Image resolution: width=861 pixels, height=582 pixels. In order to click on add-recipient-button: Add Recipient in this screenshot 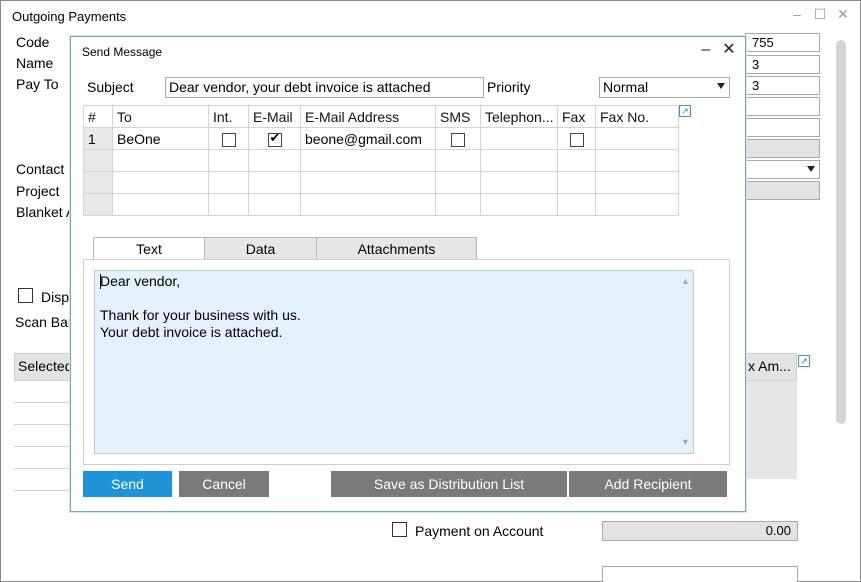, I will do `click(648, 484)`.